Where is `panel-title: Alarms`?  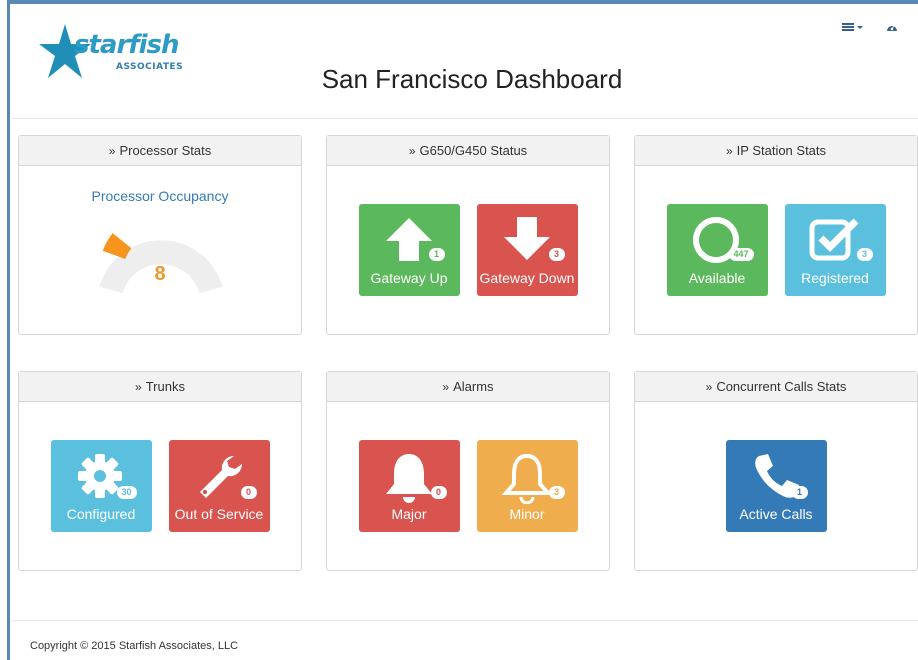
panel-title: Alarms is located at coordinates (473, 386).